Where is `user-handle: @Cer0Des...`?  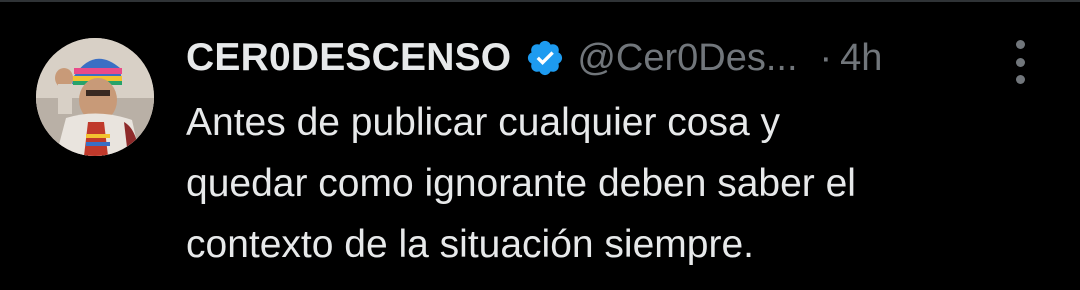
user-handle: @Cer0Des... is located at coordinates (687, 58).